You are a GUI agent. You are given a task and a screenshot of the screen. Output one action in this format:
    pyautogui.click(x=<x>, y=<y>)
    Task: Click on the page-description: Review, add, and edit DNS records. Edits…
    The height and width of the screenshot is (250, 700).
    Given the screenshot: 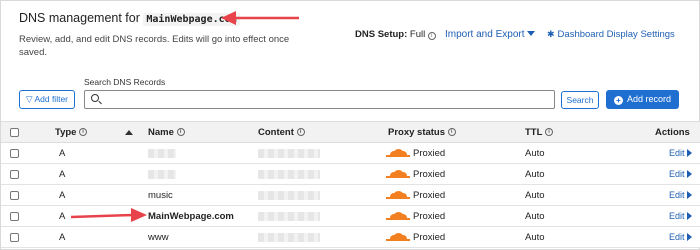 What is the action you would take?
    pyautogui.click(x=154, y=46)
    